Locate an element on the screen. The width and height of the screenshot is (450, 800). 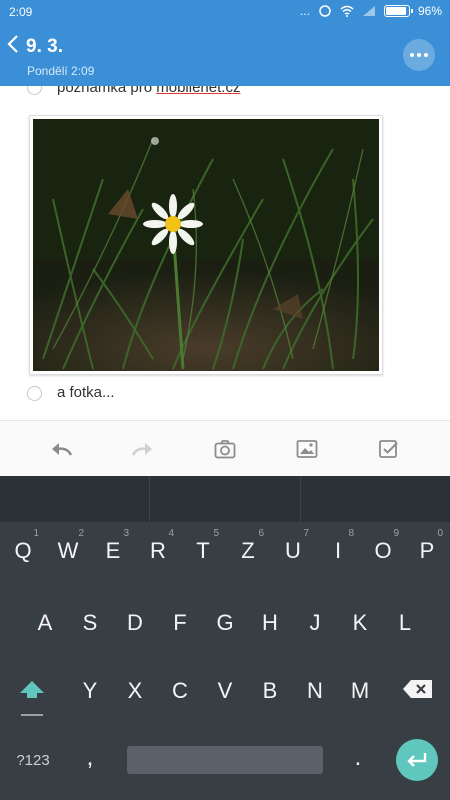
enter-key is located at coordinates (417, 760).